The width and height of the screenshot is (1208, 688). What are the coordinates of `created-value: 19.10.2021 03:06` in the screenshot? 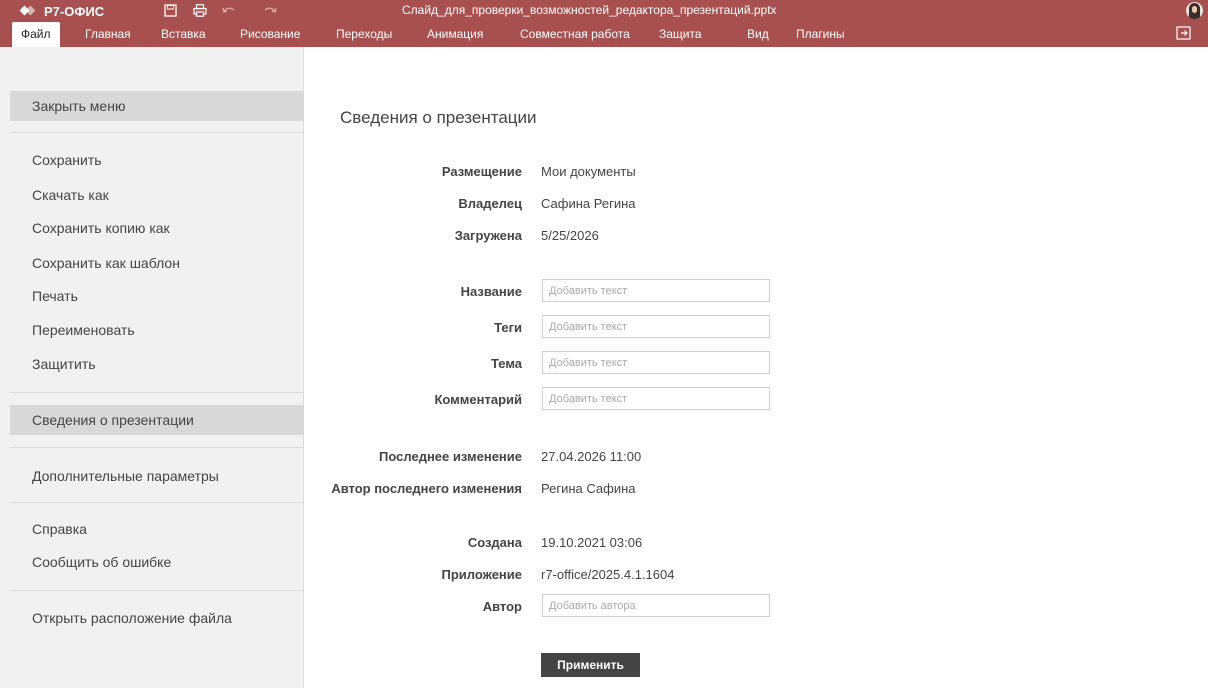 It's located at (592, 542).